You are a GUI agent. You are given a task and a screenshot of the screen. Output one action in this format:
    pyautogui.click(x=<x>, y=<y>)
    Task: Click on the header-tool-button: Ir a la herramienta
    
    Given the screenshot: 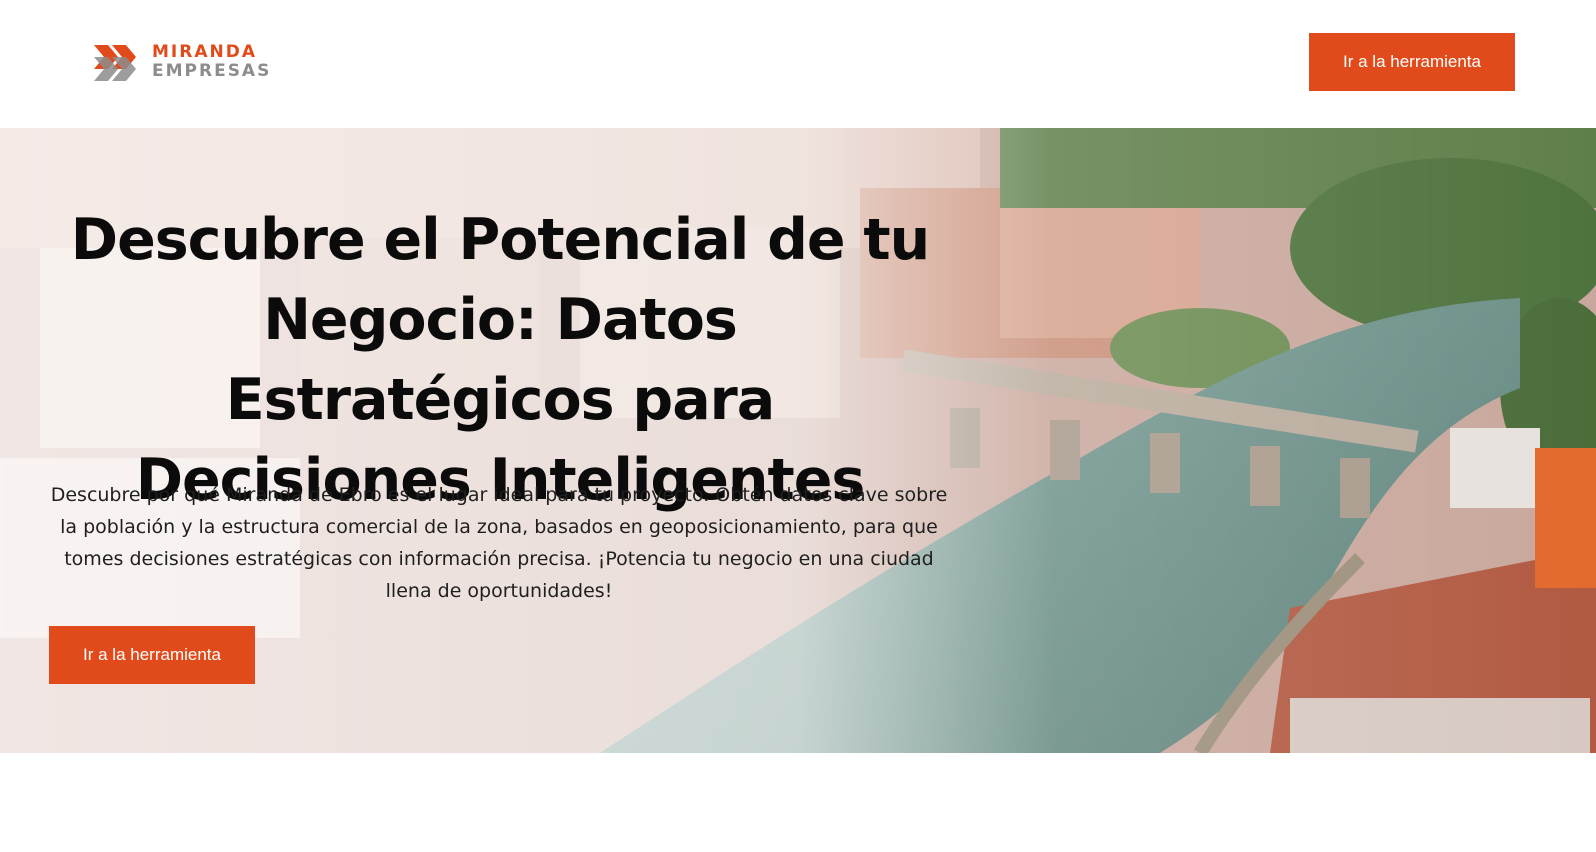 What is the action you would take?
    pyautogui.click(x=1412, y=62)
    